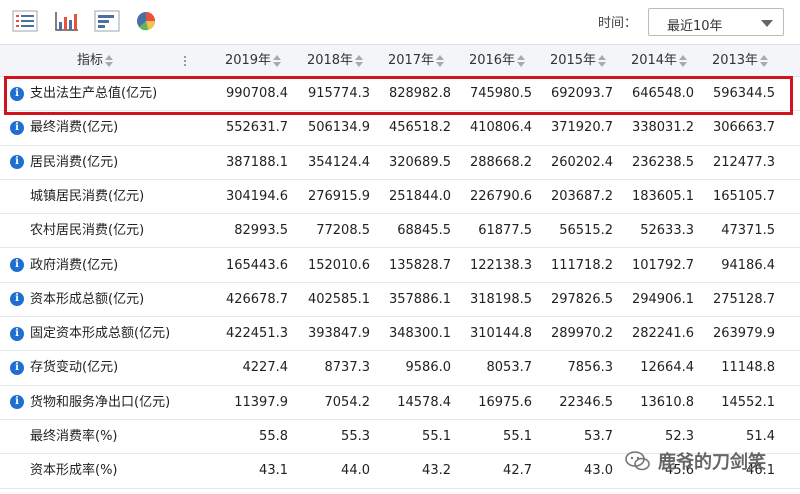 Image resolution: width=800 pixels, height=494 pixels. Describe the element at coordinates (343, 231) in the screenshot. I see `table-cell: 77208.5` at that location.